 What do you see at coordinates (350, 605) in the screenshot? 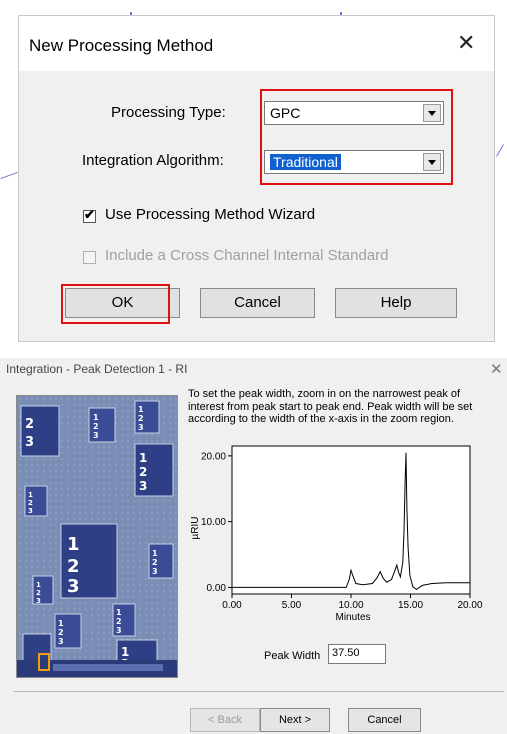
I see `x-tick-label: 10.00` at bounding box center [350, 605].